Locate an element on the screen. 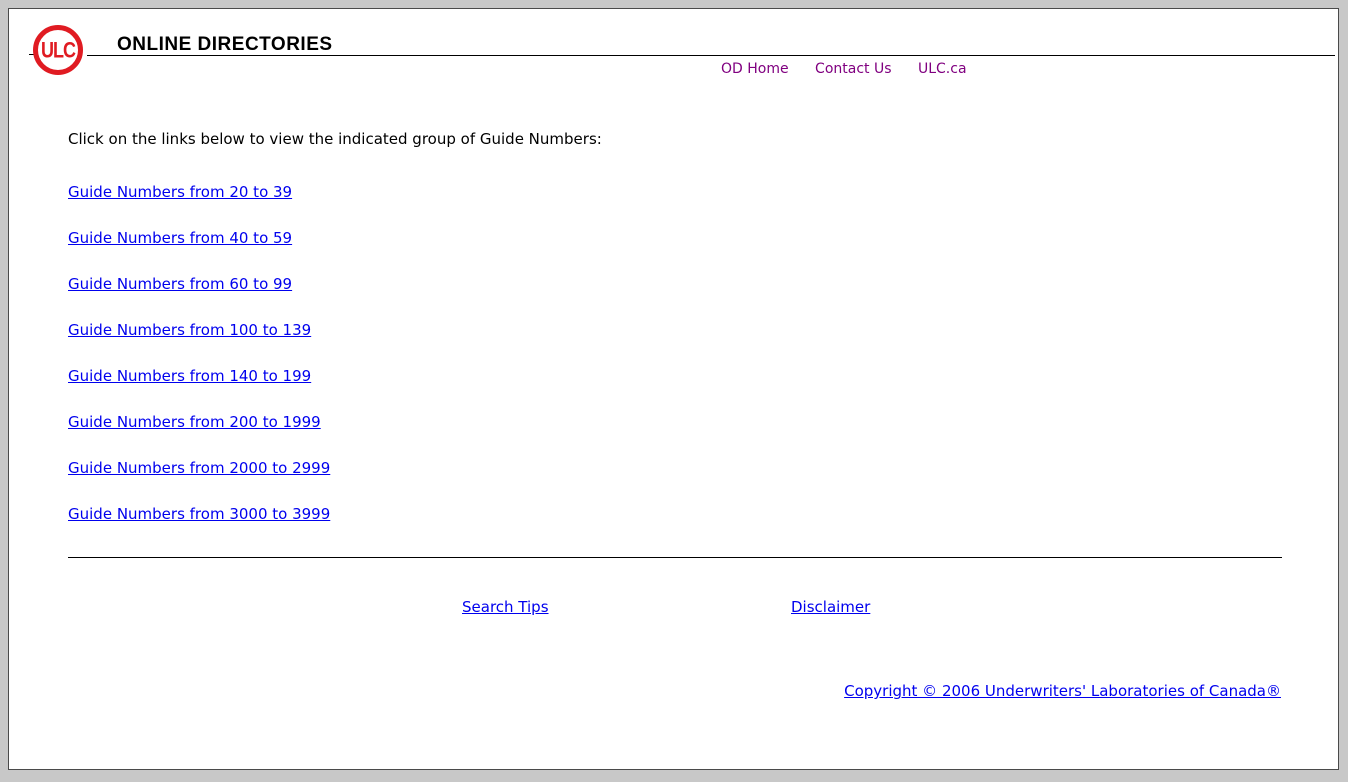  guide-link-3000-3999: Guide Numbers from 3000 to 3999 is located at coordinates (199, 515).